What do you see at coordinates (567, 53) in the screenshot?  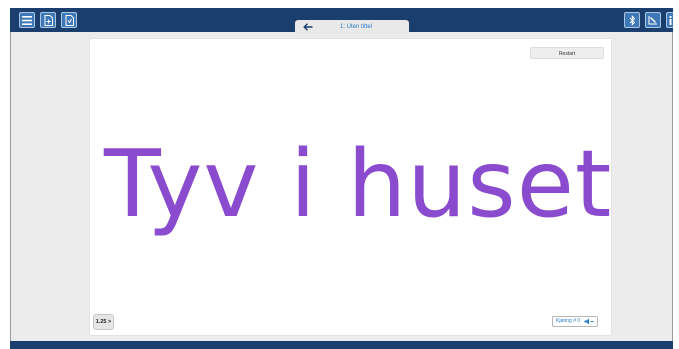 I see `restart-button: Restart` at bounding box center [567, 53].